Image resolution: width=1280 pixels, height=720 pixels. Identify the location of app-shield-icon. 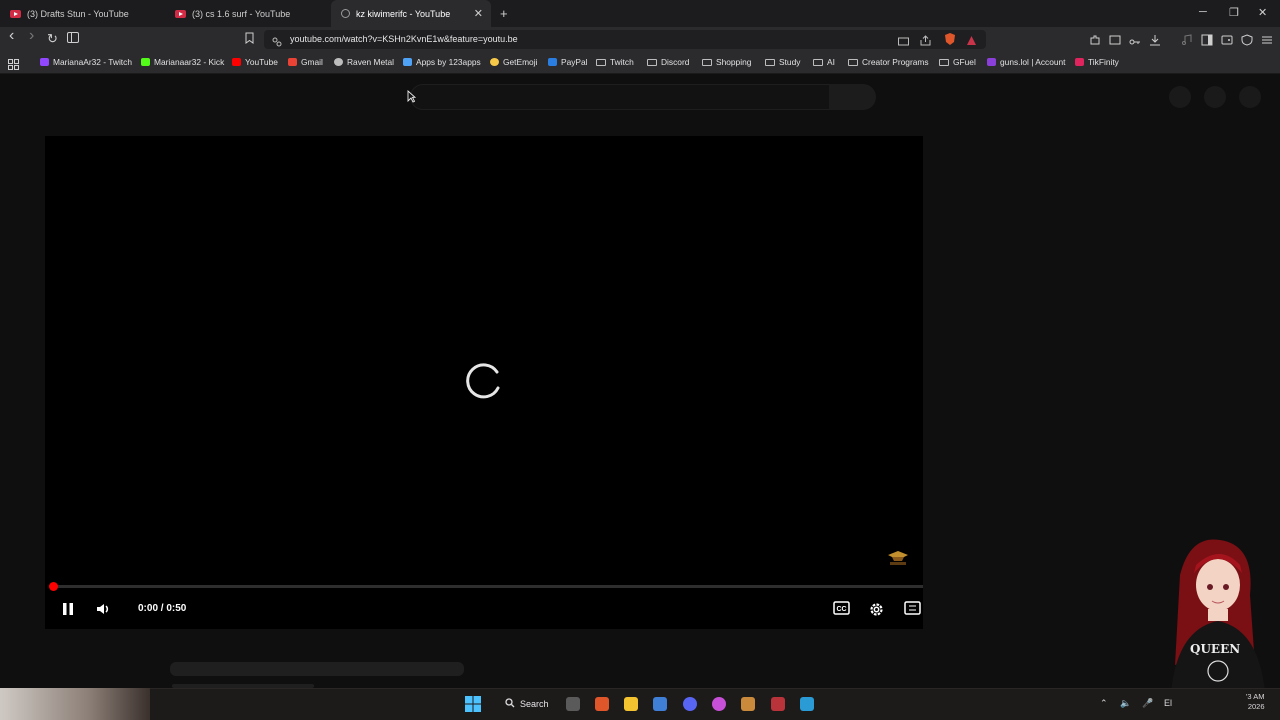
(778, 704).